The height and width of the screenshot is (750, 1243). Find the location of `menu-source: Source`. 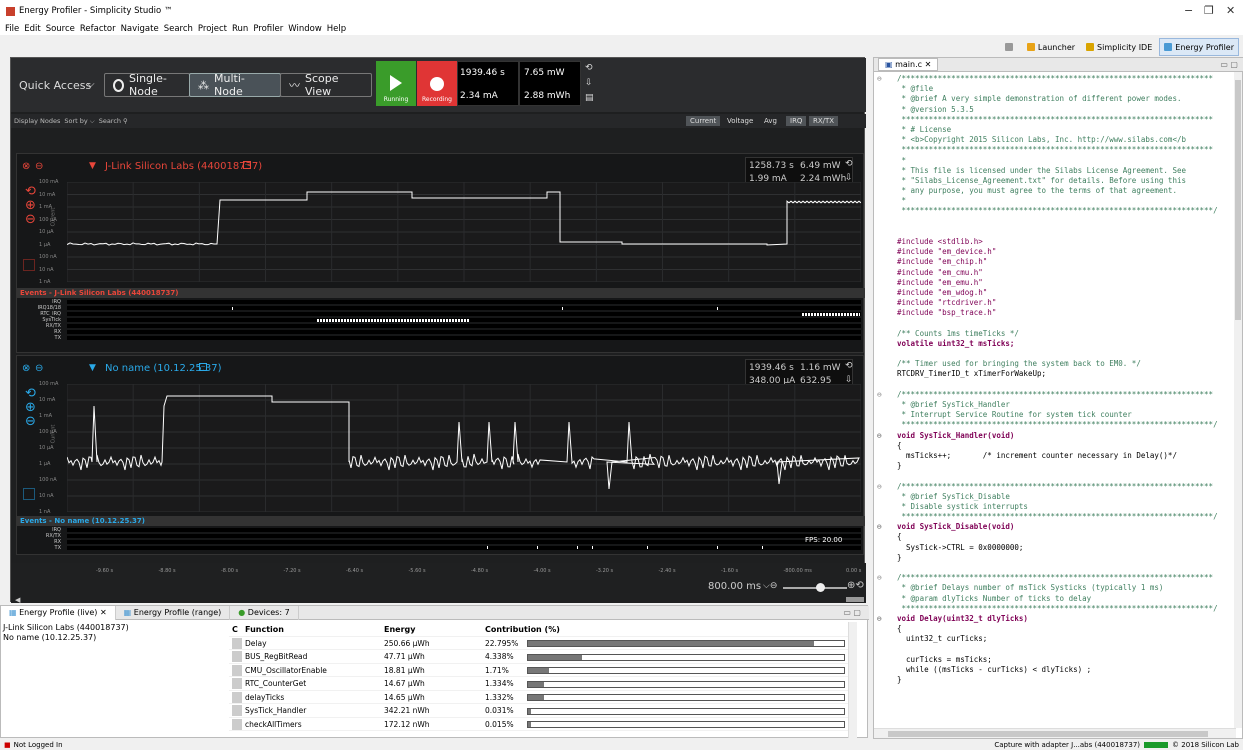

menu-source: Source is located at coordinates (60, 29).